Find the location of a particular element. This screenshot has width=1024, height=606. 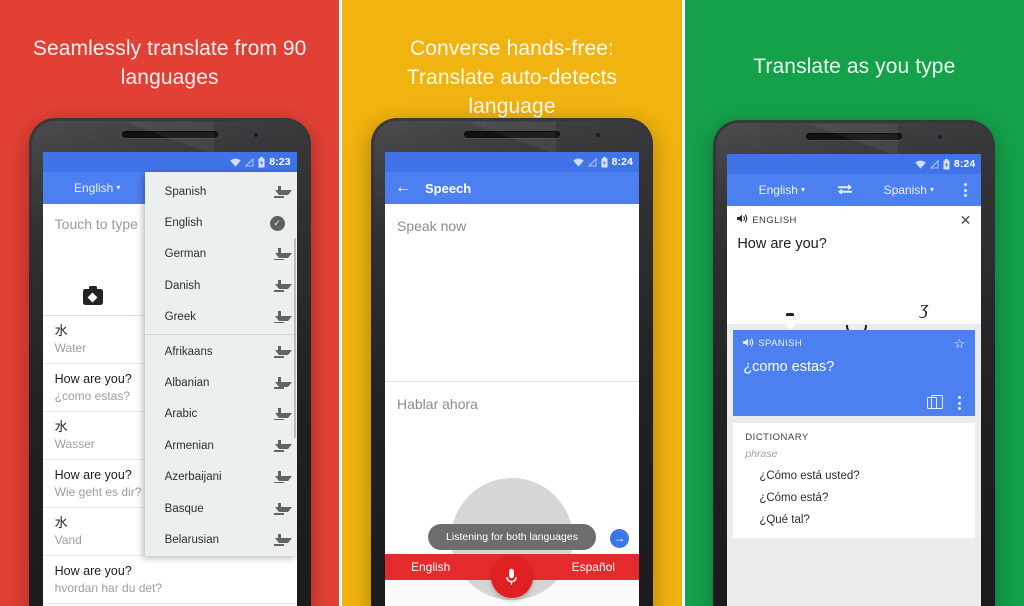

list-item: How are you? hvordan har du det? is located at coordinates (169, 580).